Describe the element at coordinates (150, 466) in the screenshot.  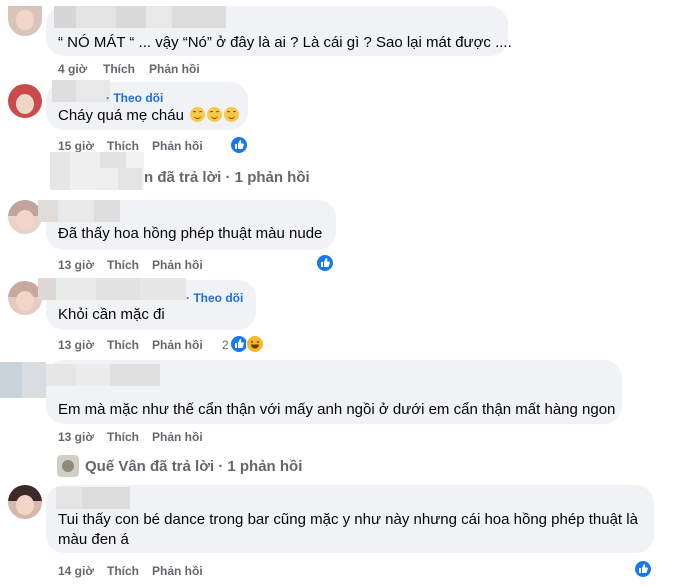
I see `replier-name: Quế Vân đã trả lời` at that location.